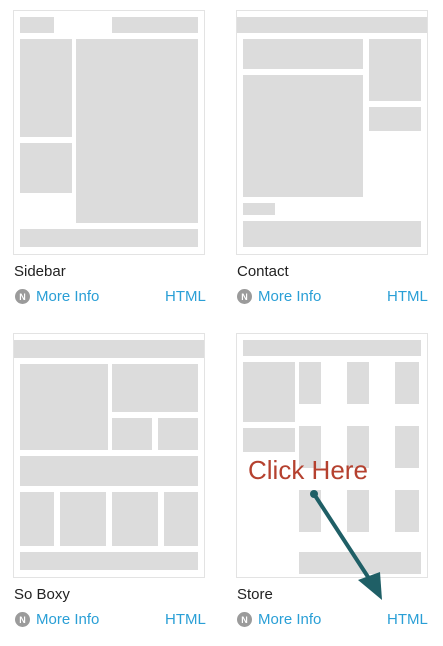 This screenshot has width=443, height=646. What do you see at coordinates (263, 271) in the screenshot?
I see `template-title: Contact` at bounding box center [263, 271].